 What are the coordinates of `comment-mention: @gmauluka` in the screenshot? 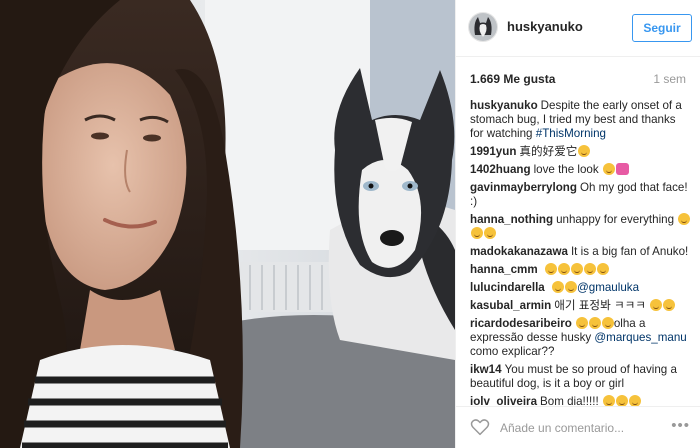 It's located at (608, 287).